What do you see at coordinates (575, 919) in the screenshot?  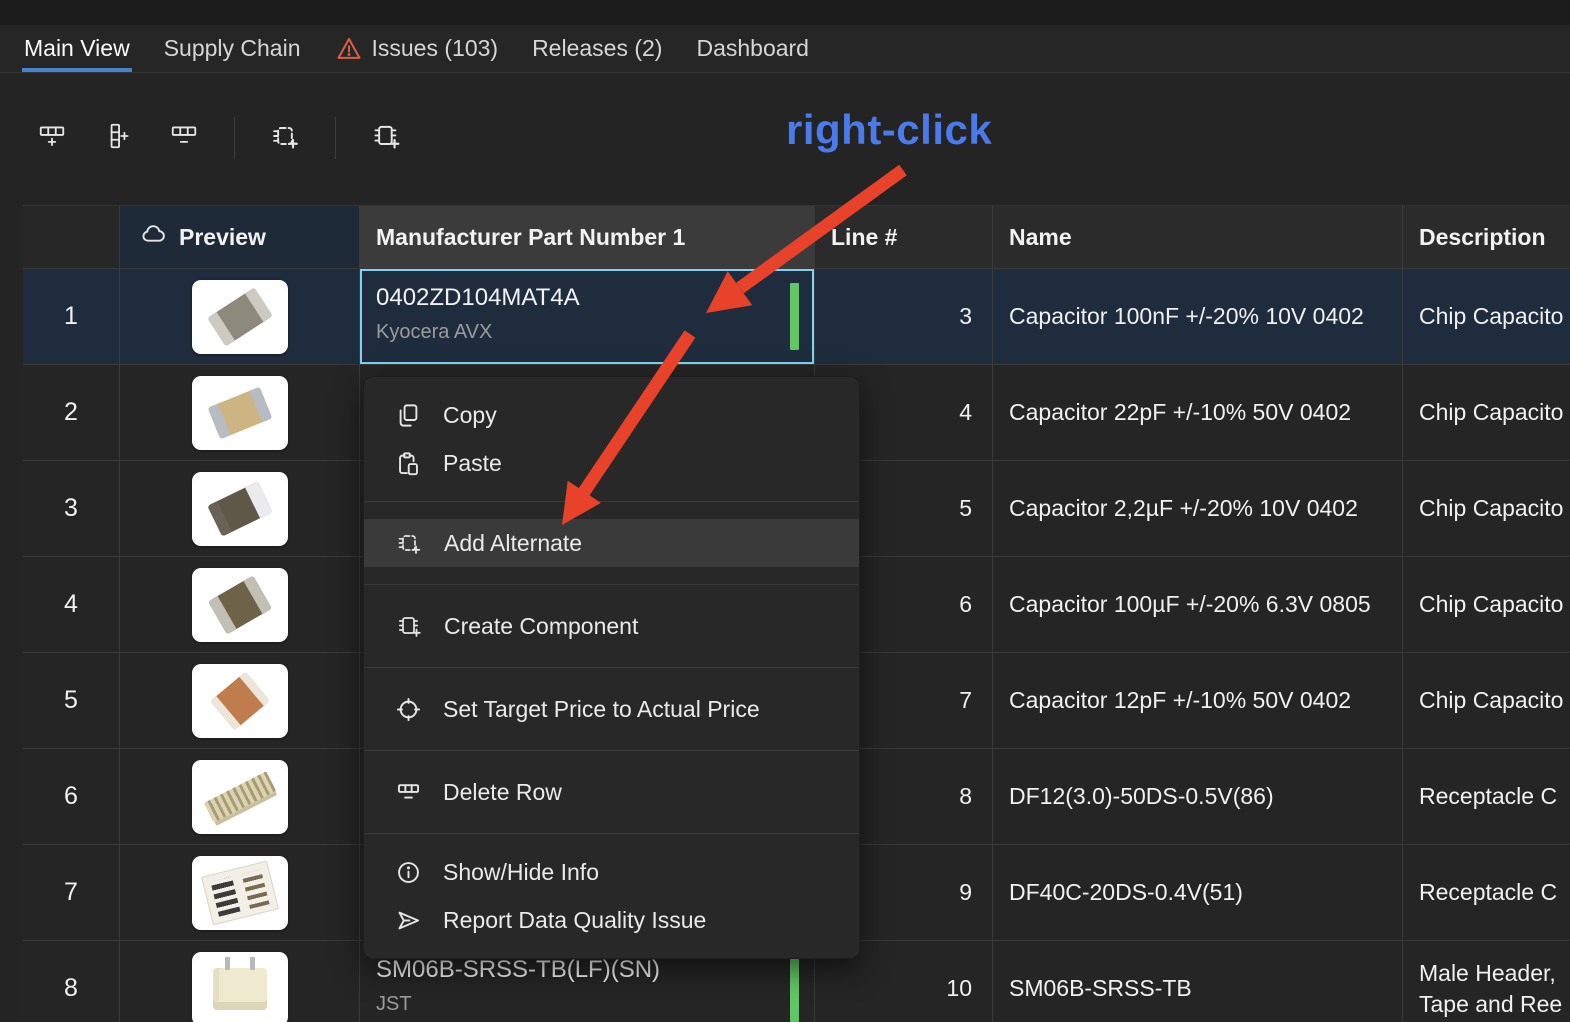 I see `menu-item-label: Report Data Quality Issue` at bounding box center [575, 919].